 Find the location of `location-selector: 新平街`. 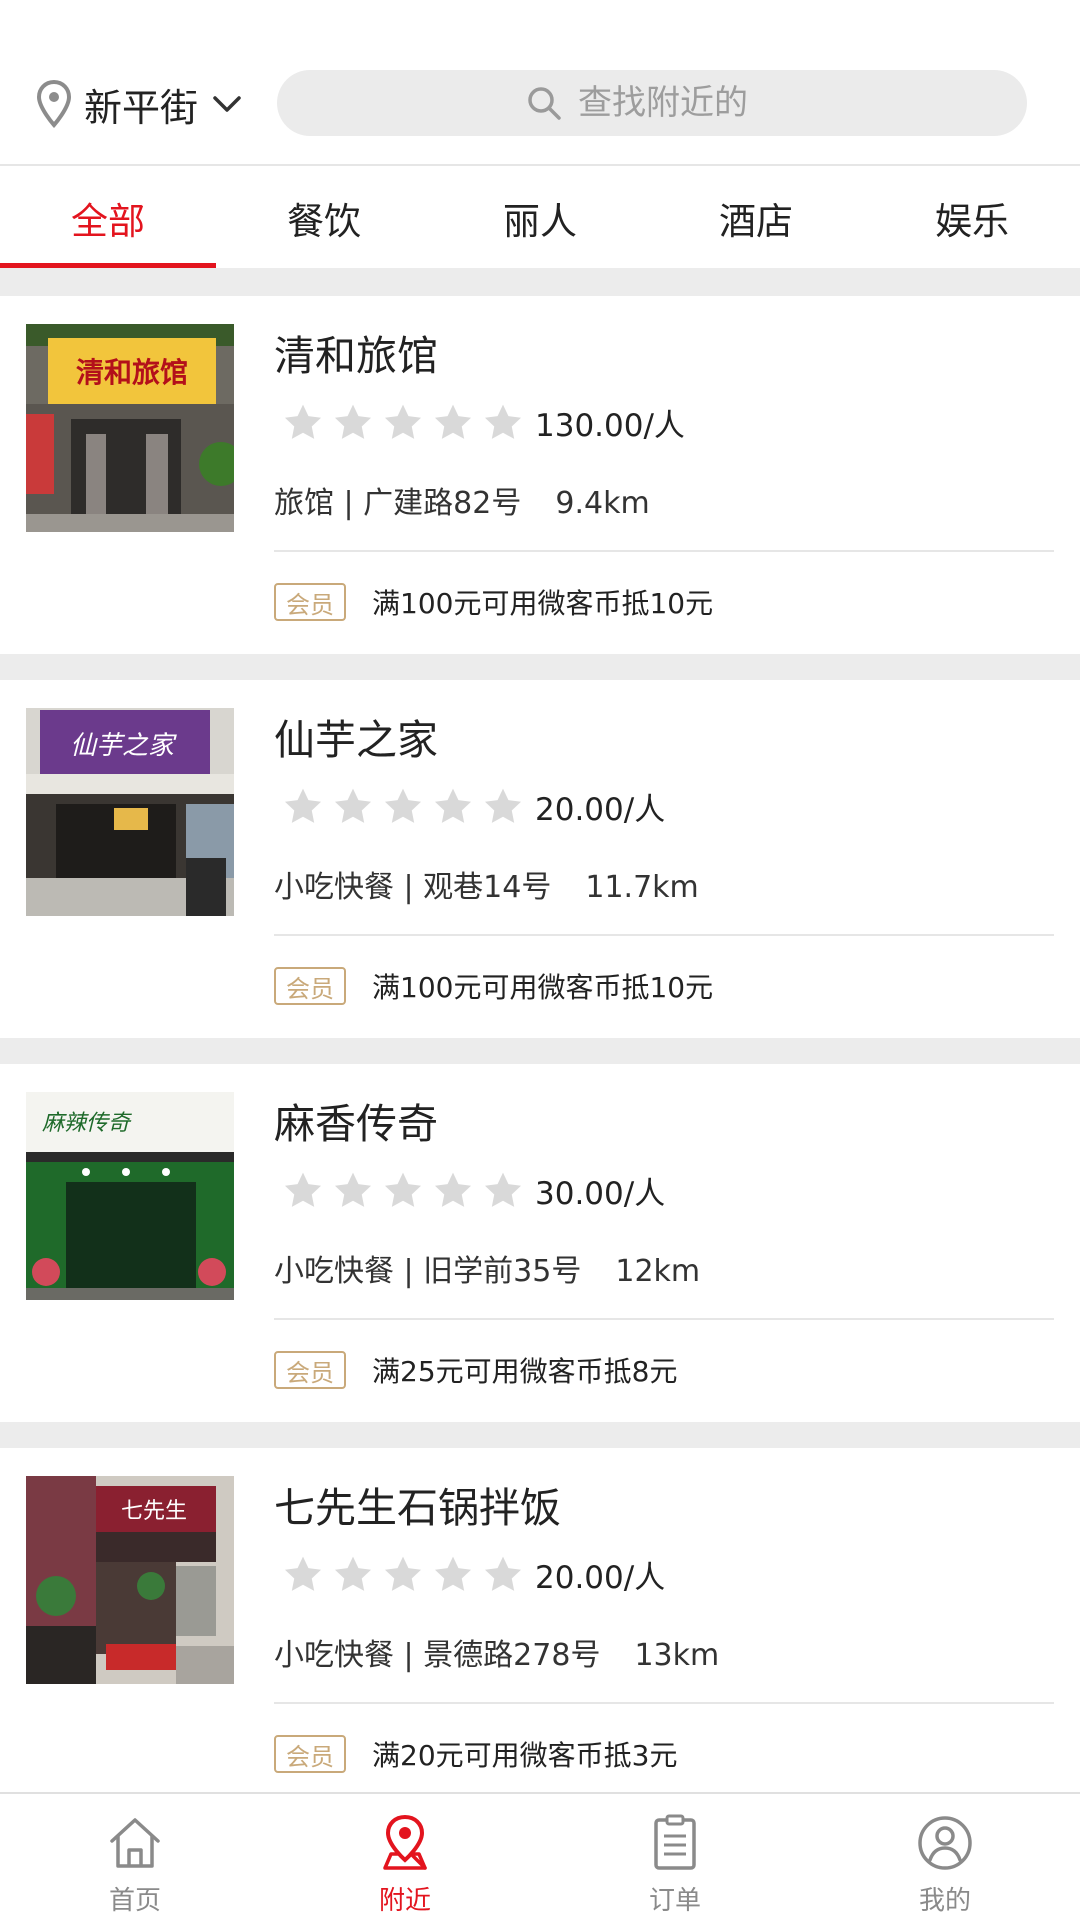

location-selector: 新平街 is located at coordinates (139, 104).